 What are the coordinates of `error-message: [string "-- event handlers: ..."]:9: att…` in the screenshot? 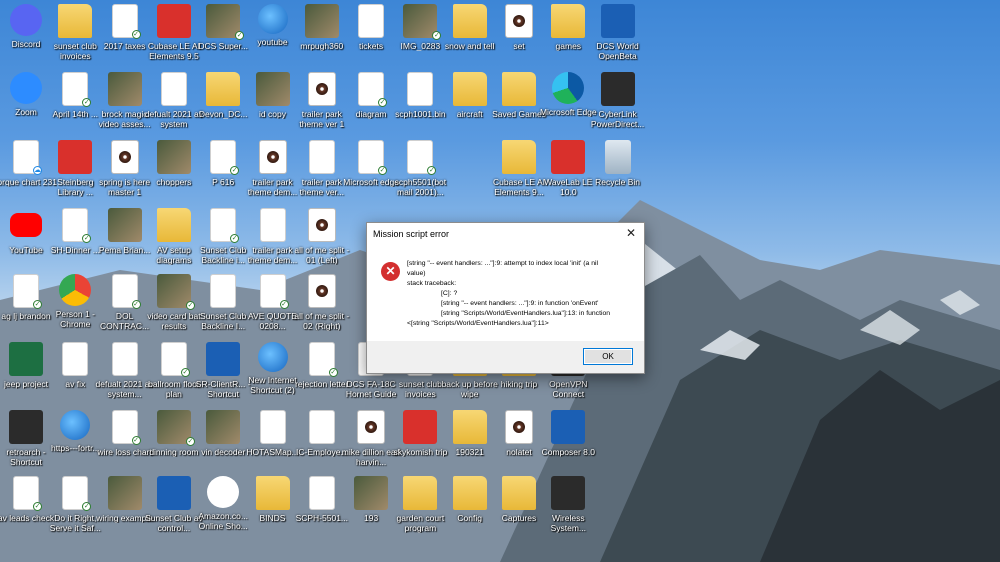 It's located at (522, 294).